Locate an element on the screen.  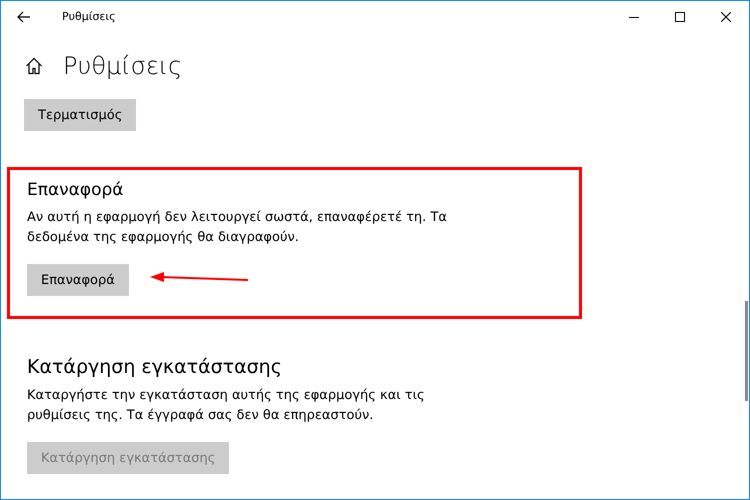
section-title: Επαναφορά is located at coordinates (75, 190).